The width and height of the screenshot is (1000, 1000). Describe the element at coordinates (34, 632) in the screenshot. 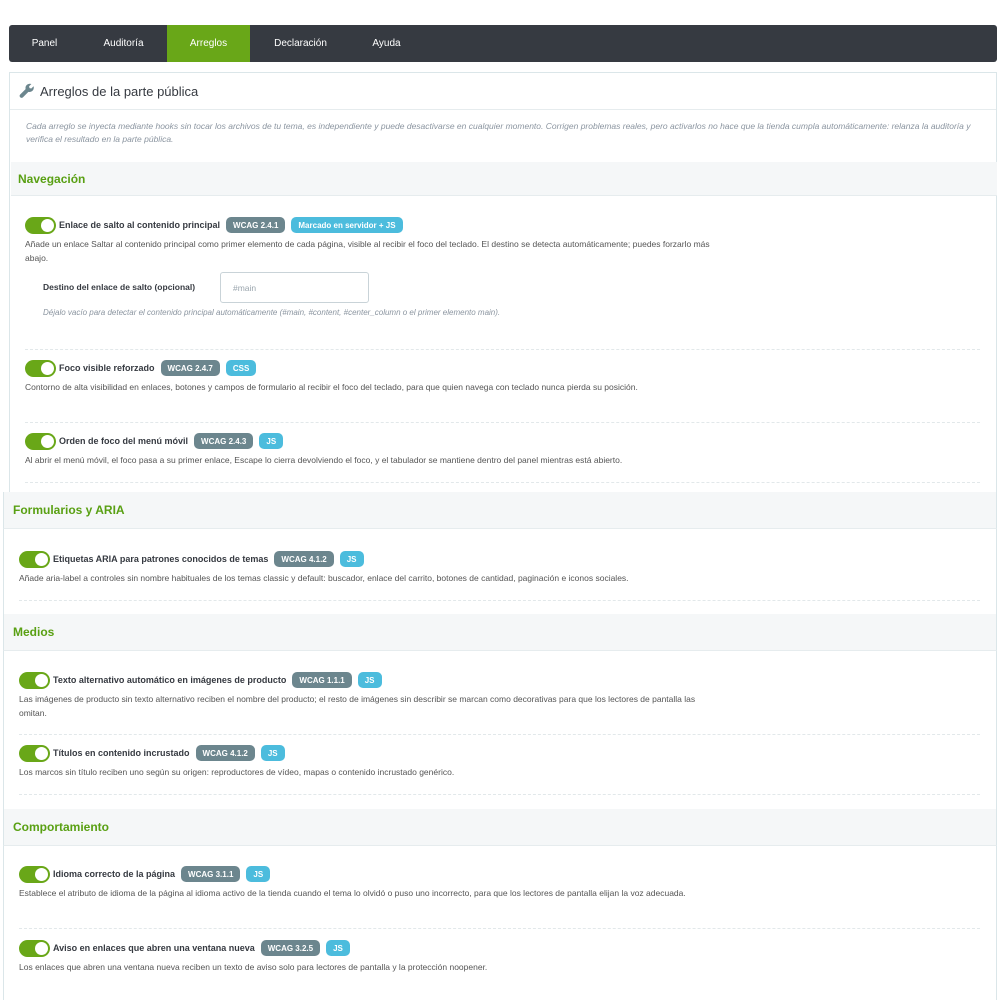

I see `section-title: Medios` at that location.